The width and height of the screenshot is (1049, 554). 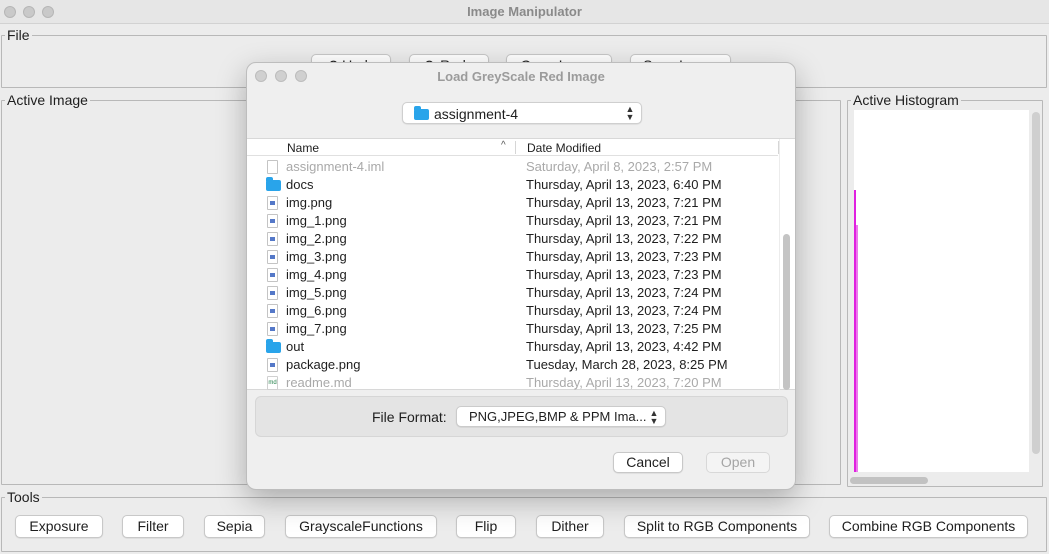 What do you see at coordinates (486, 526) in the screenshot?
I see `flip-button: Flip` at bounding box center [486, 526].